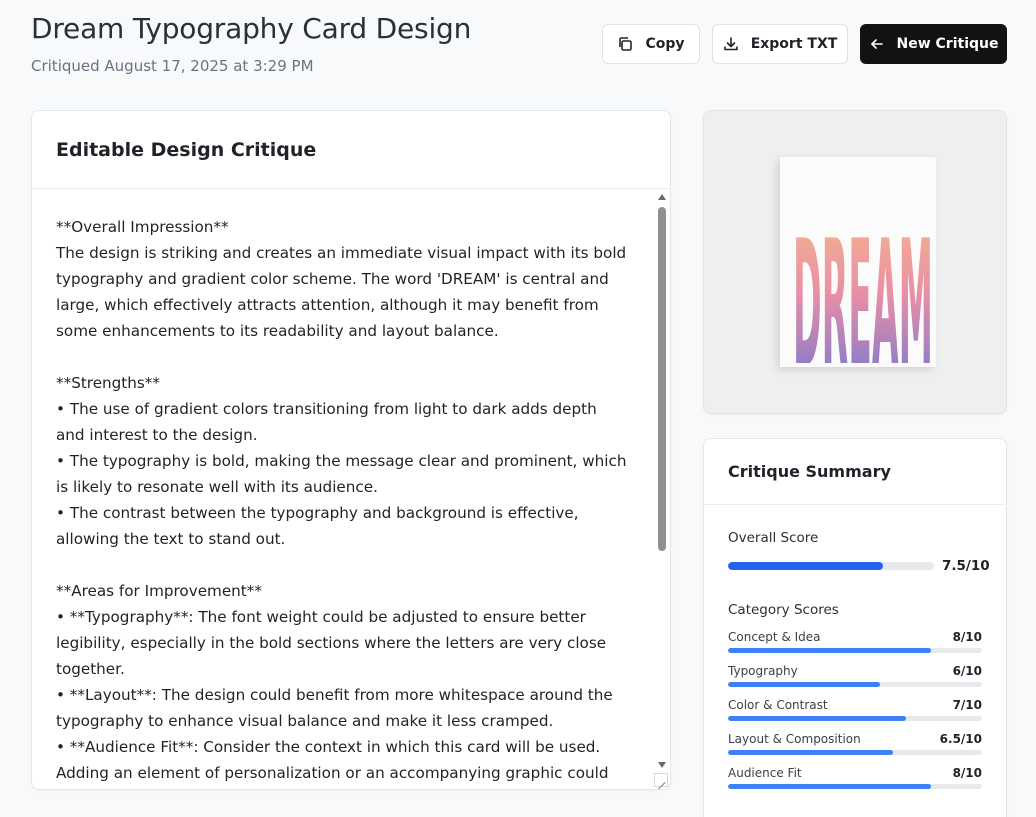 This screenshot has width=1036, height=817. I want to click on textarea-resize-handle-icon, so click(661, 780).